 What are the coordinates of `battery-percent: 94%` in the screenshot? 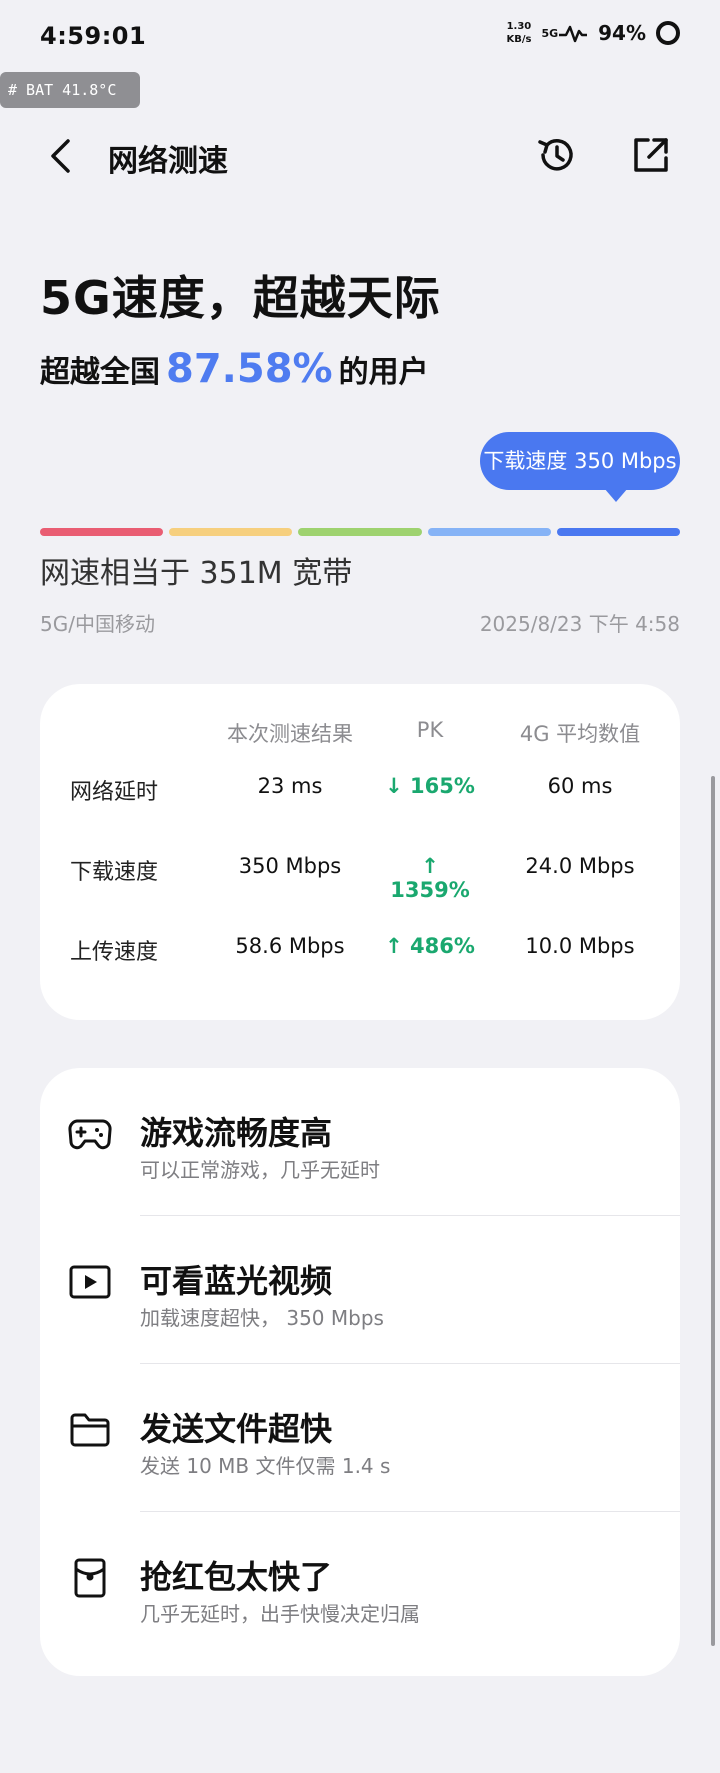 It's located at (622, 33).